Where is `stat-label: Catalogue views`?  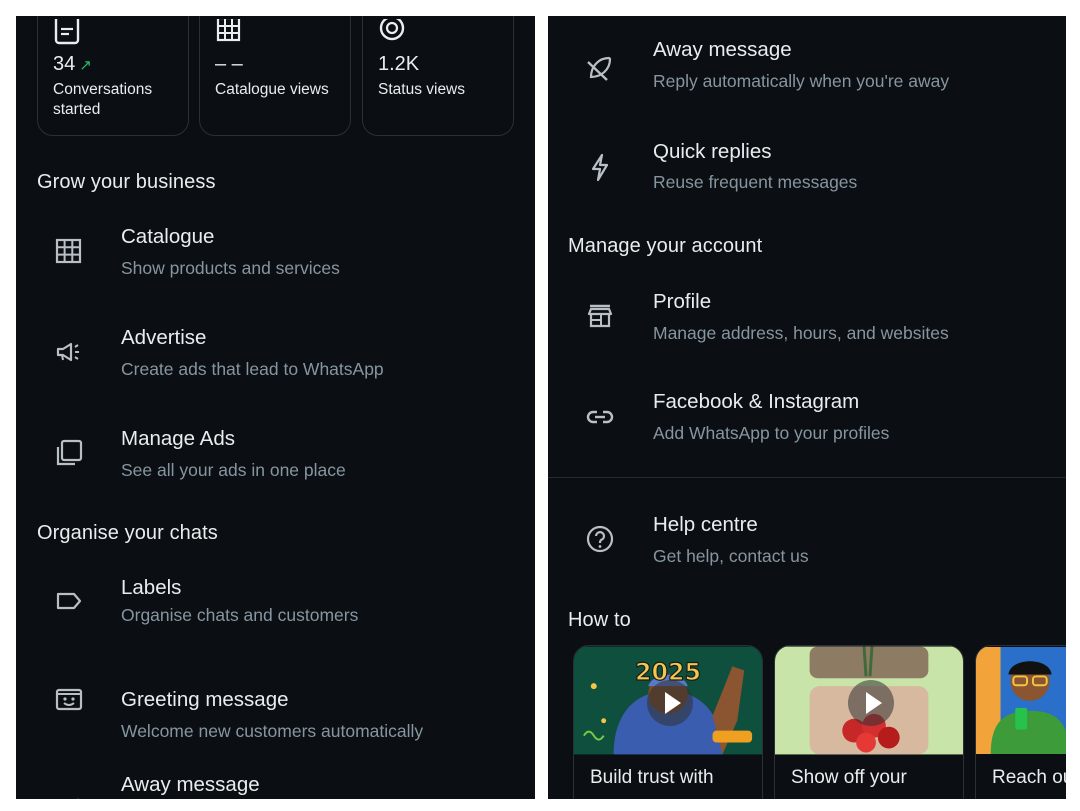 stat-label: Catalogue views is located at coordinates (272, 89).